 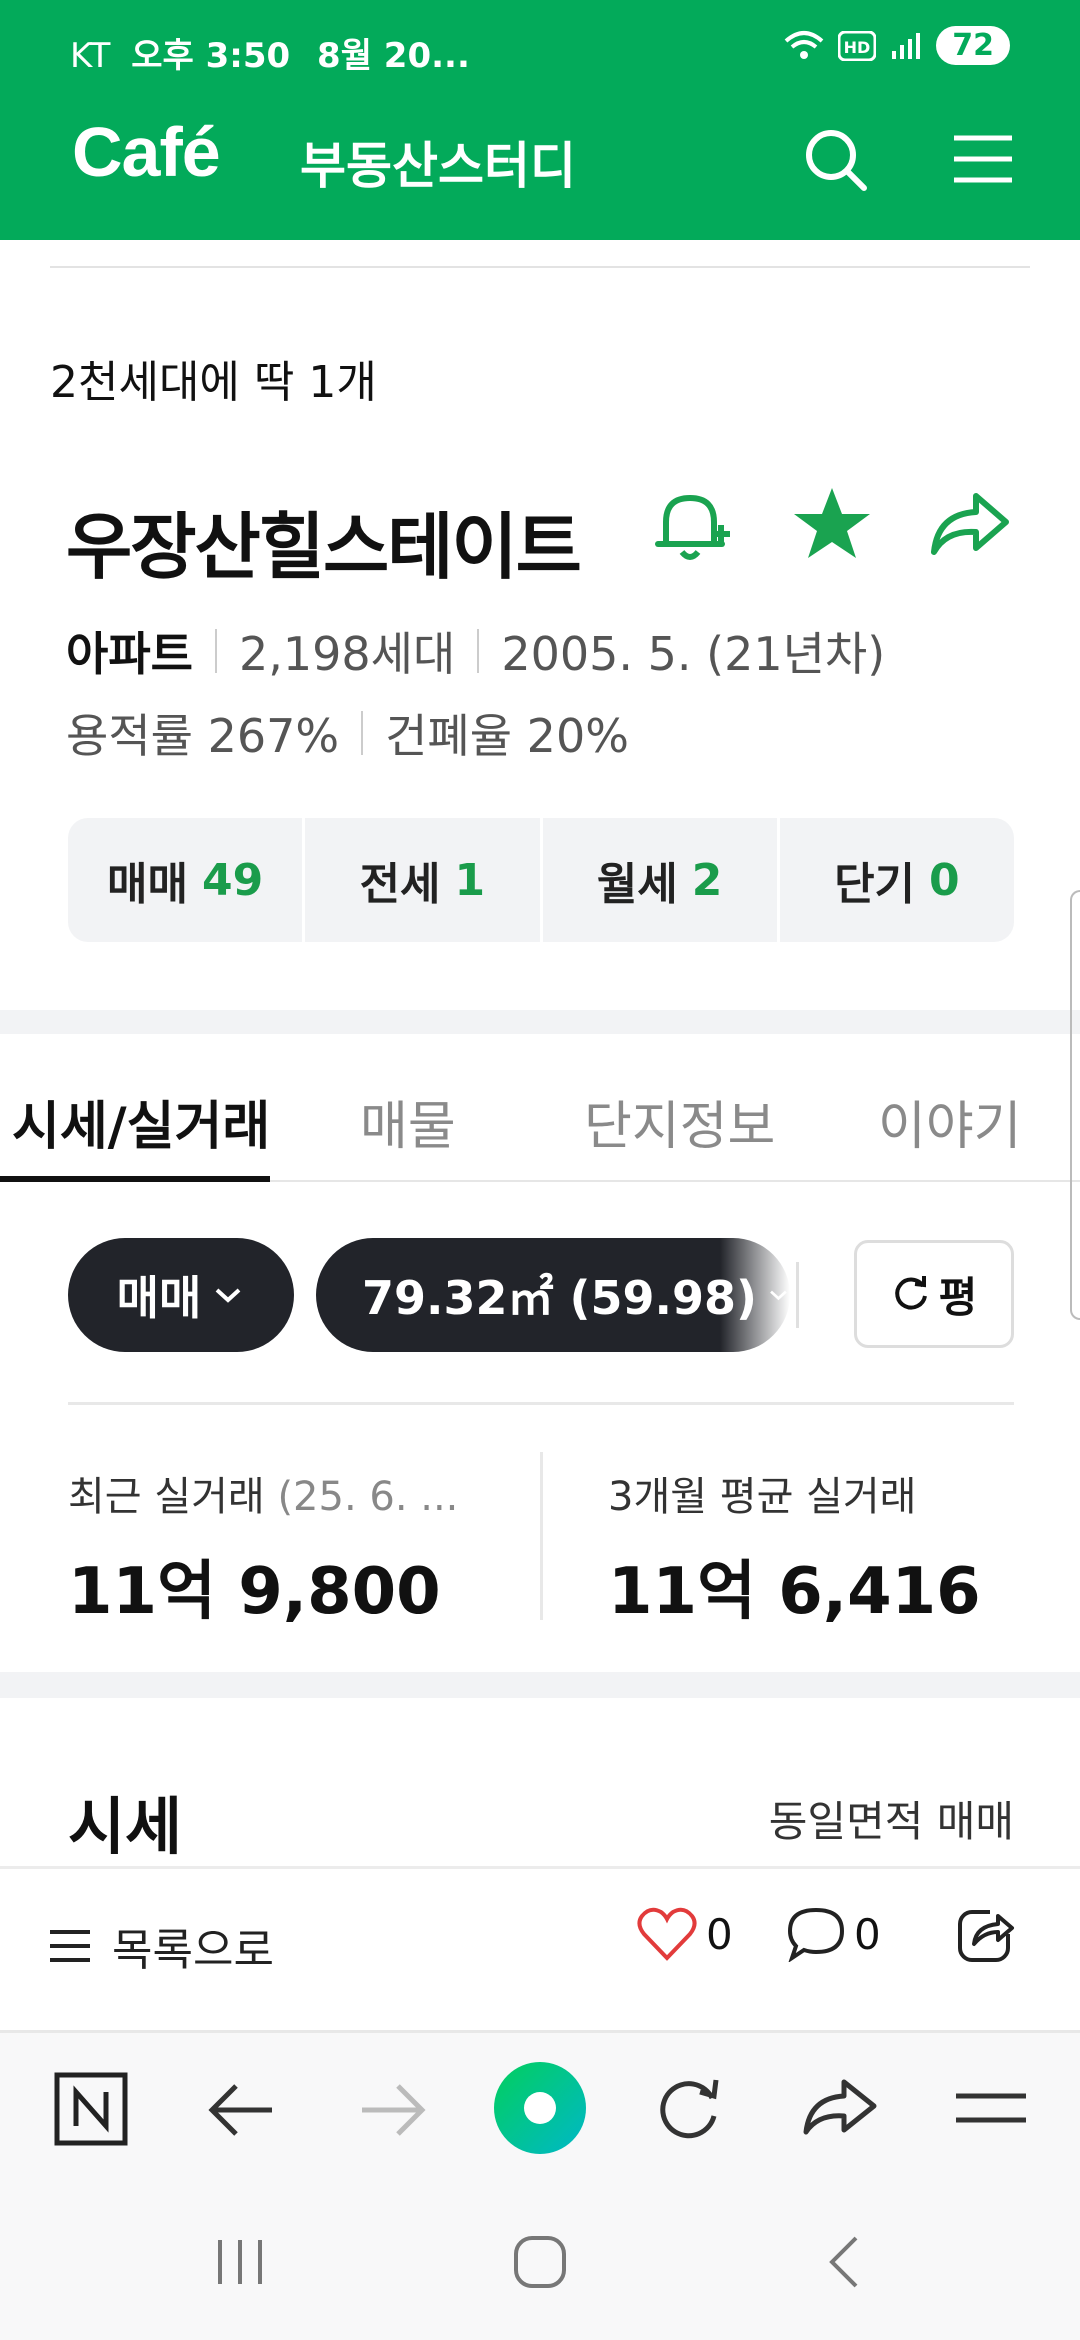 I want to click on deal-count: 1, so click(x=470, y=880).